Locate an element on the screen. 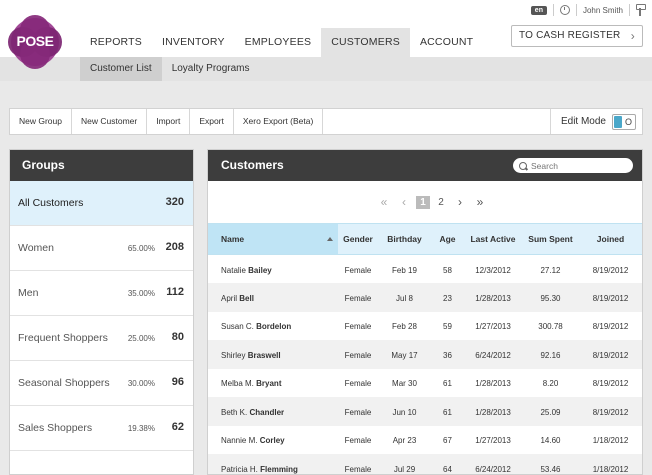  groups-title: Groups is located at coordinates (101, 165).